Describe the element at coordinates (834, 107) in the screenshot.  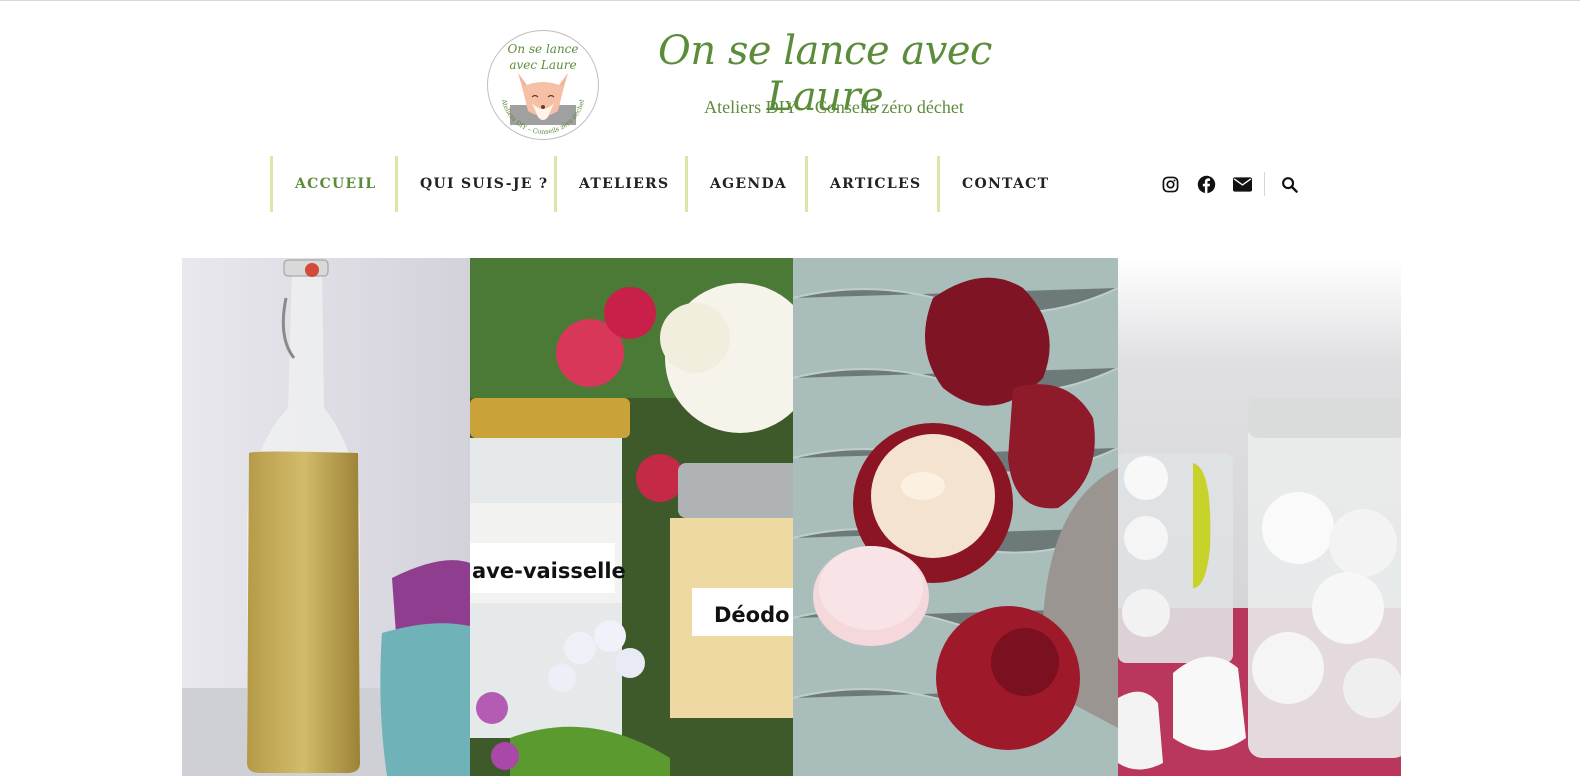
I see `site-tagline: Ateliers DIY – Conseils zéro déchet` at that location.